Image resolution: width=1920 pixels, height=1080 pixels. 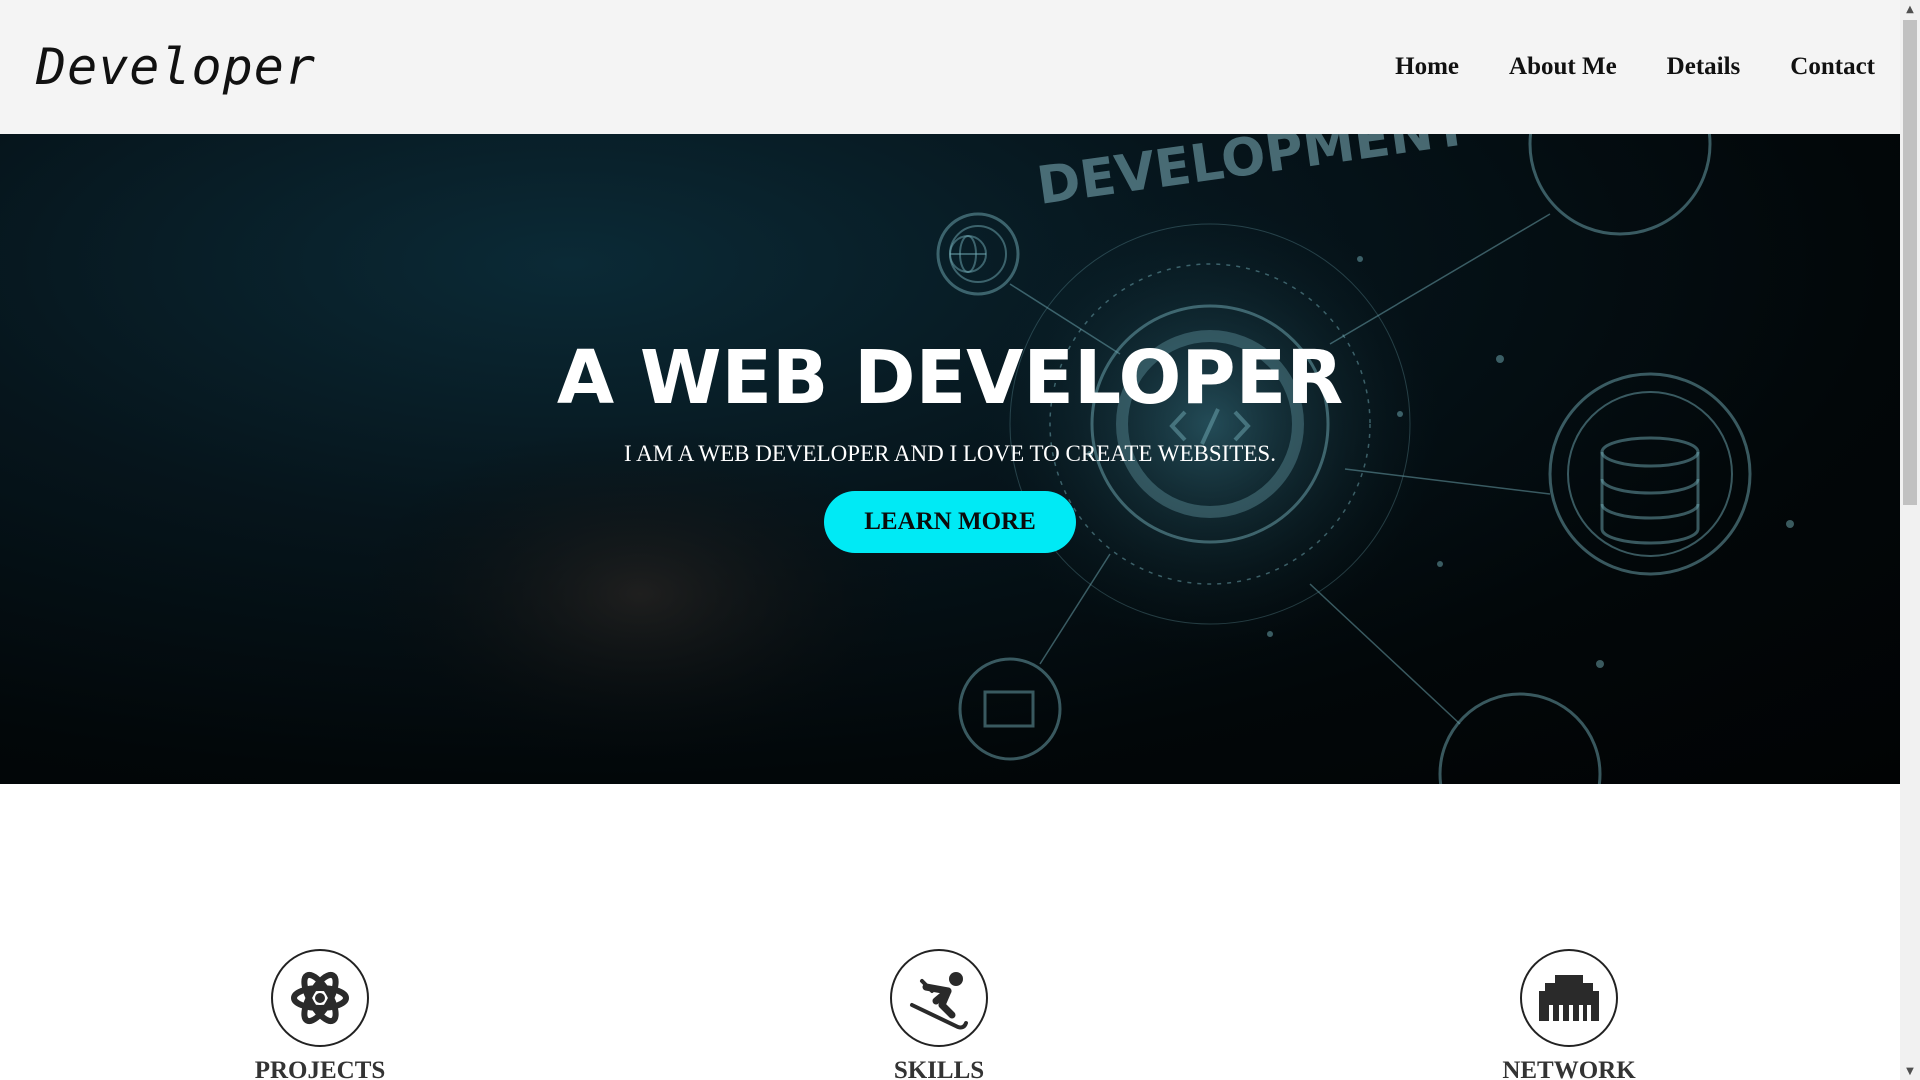 What do you see at coordinates (1910, 1071) in the screenshot?
I see `scroll-down-arrow-icon: ▼` at bounding box center [1910, 1071].